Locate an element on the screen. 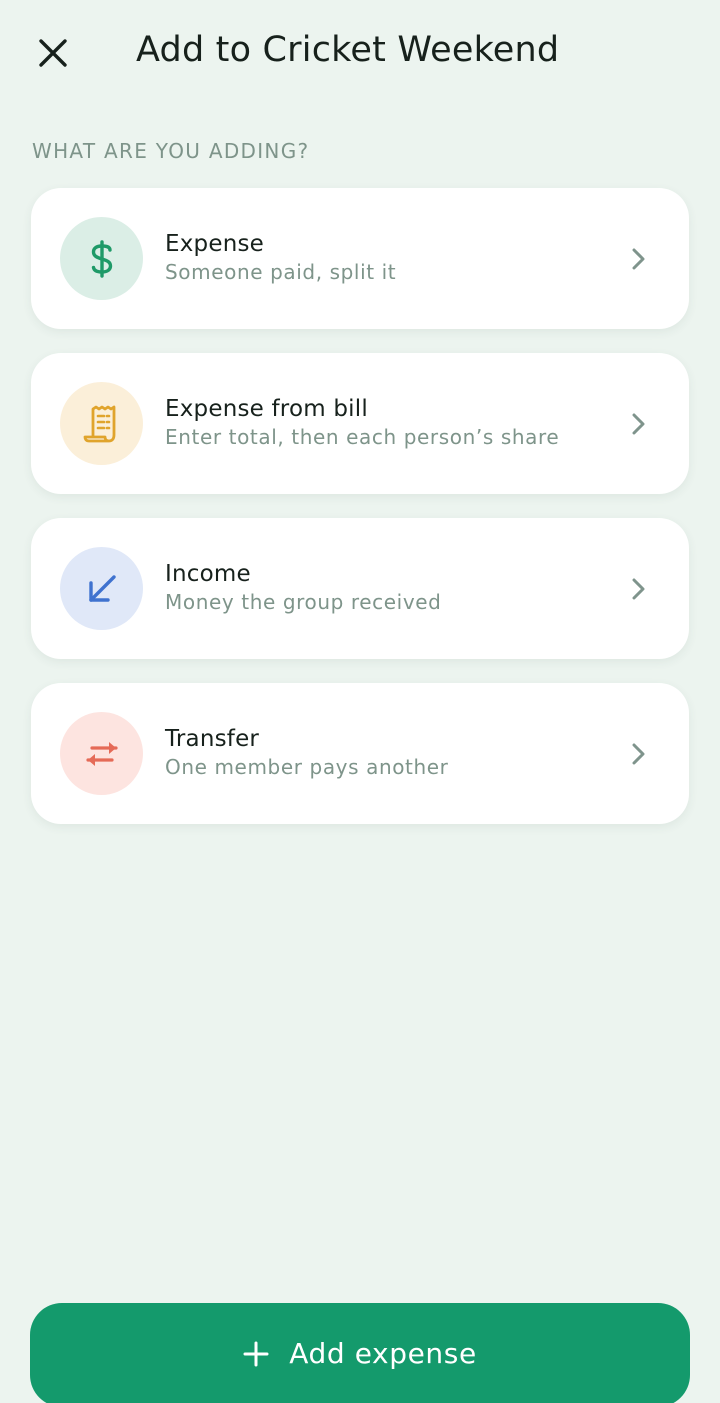 The image size is (720, 1403). dollar-icon is located at coordinates (101, 258).